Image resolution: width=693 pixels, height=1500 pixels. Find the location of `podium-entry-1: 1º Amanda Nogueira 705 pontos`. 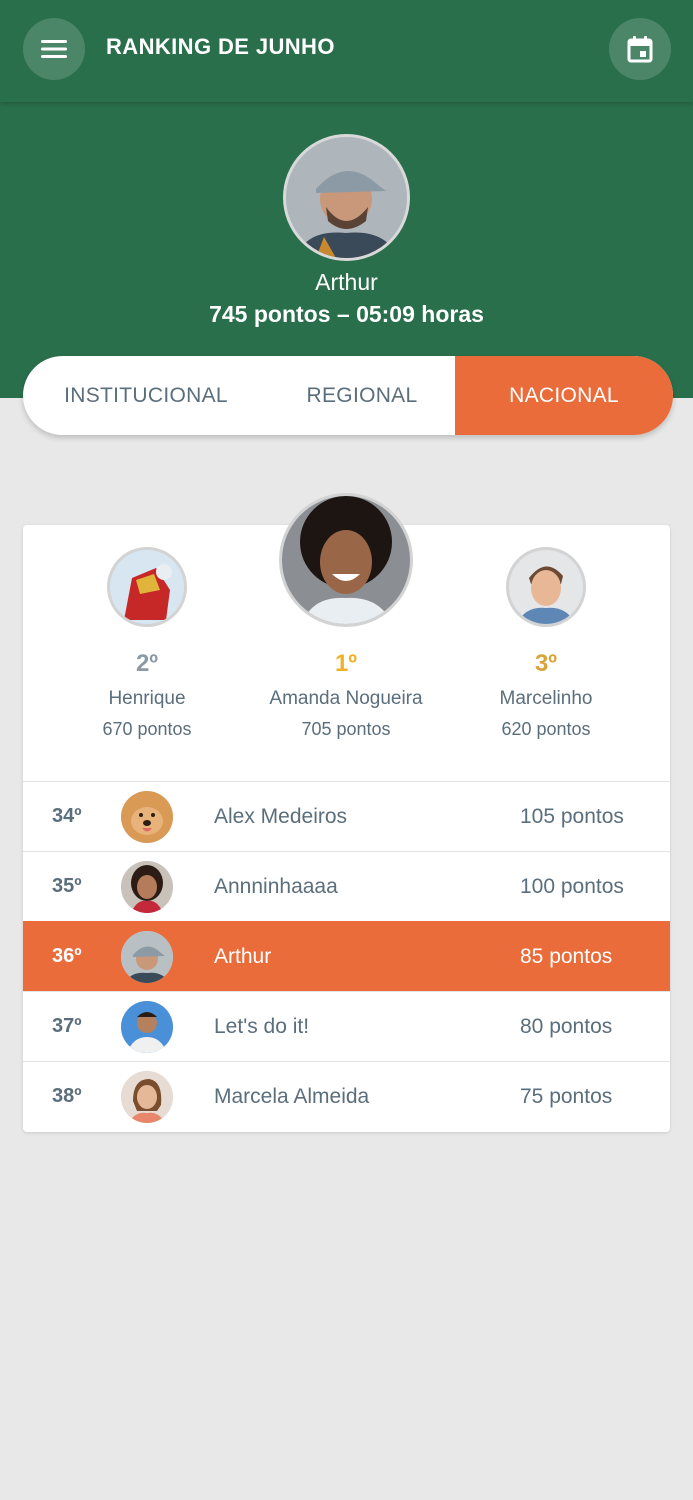

podium-entry-1: 1º Amanda Nogueira 705 pontos is located at coordinates (346, 695).